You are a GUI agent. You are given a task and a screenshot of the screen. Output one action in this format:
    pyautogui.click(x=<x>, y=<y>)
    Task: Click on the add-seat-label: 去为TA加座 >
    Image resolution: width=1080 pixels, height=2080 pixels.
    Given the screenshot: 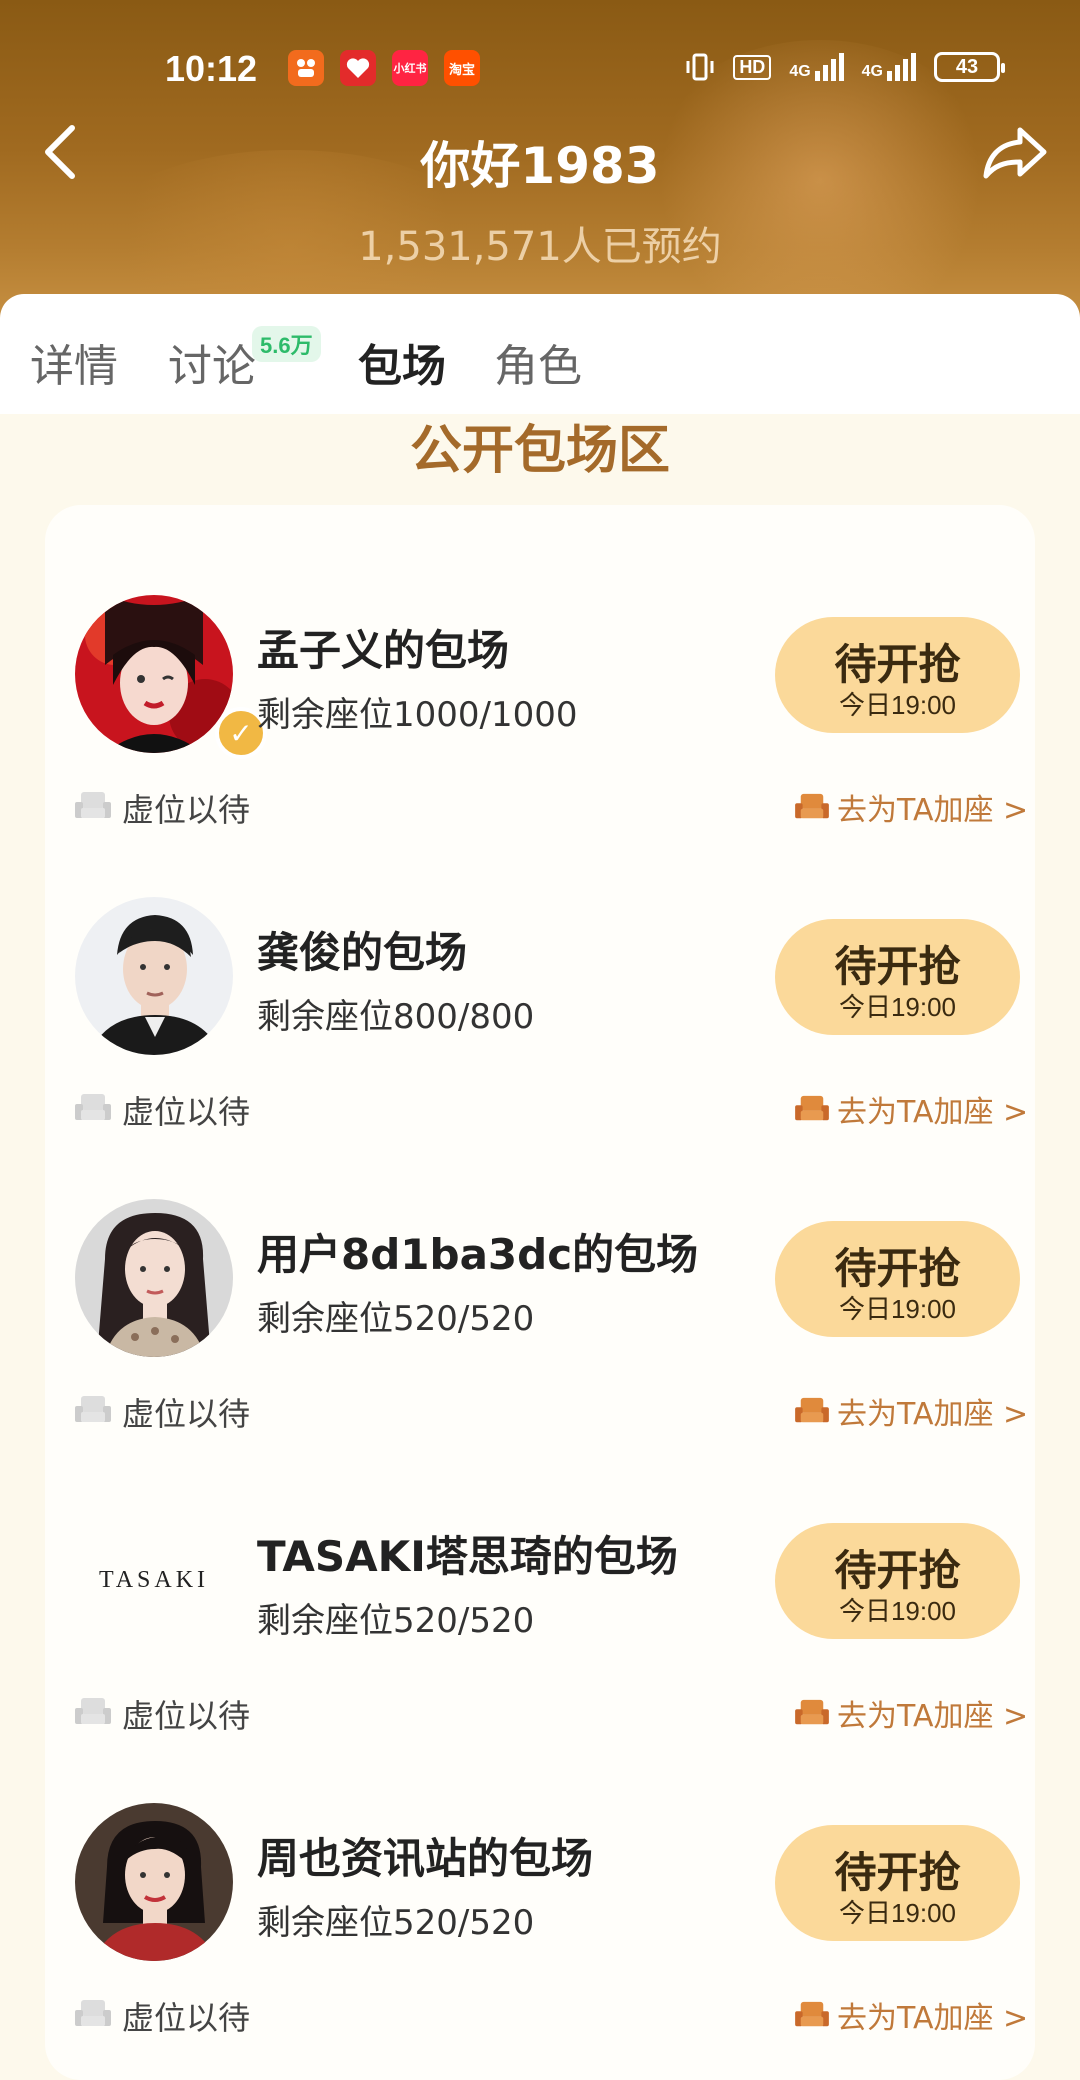 What is the action you would take?
    pyautogui.click(x=933, y=2018)
    